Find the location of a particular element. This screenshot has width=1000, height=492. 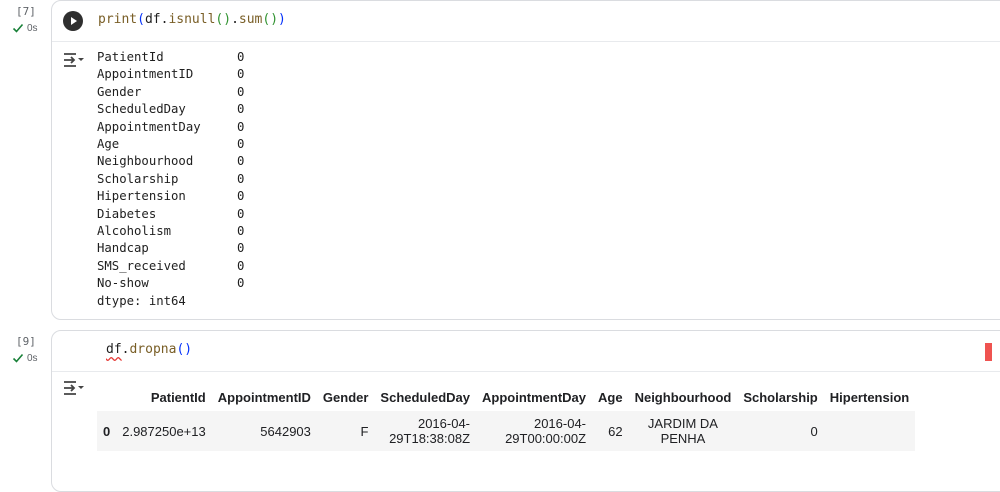

index-header is located at coordinates (106, 397).